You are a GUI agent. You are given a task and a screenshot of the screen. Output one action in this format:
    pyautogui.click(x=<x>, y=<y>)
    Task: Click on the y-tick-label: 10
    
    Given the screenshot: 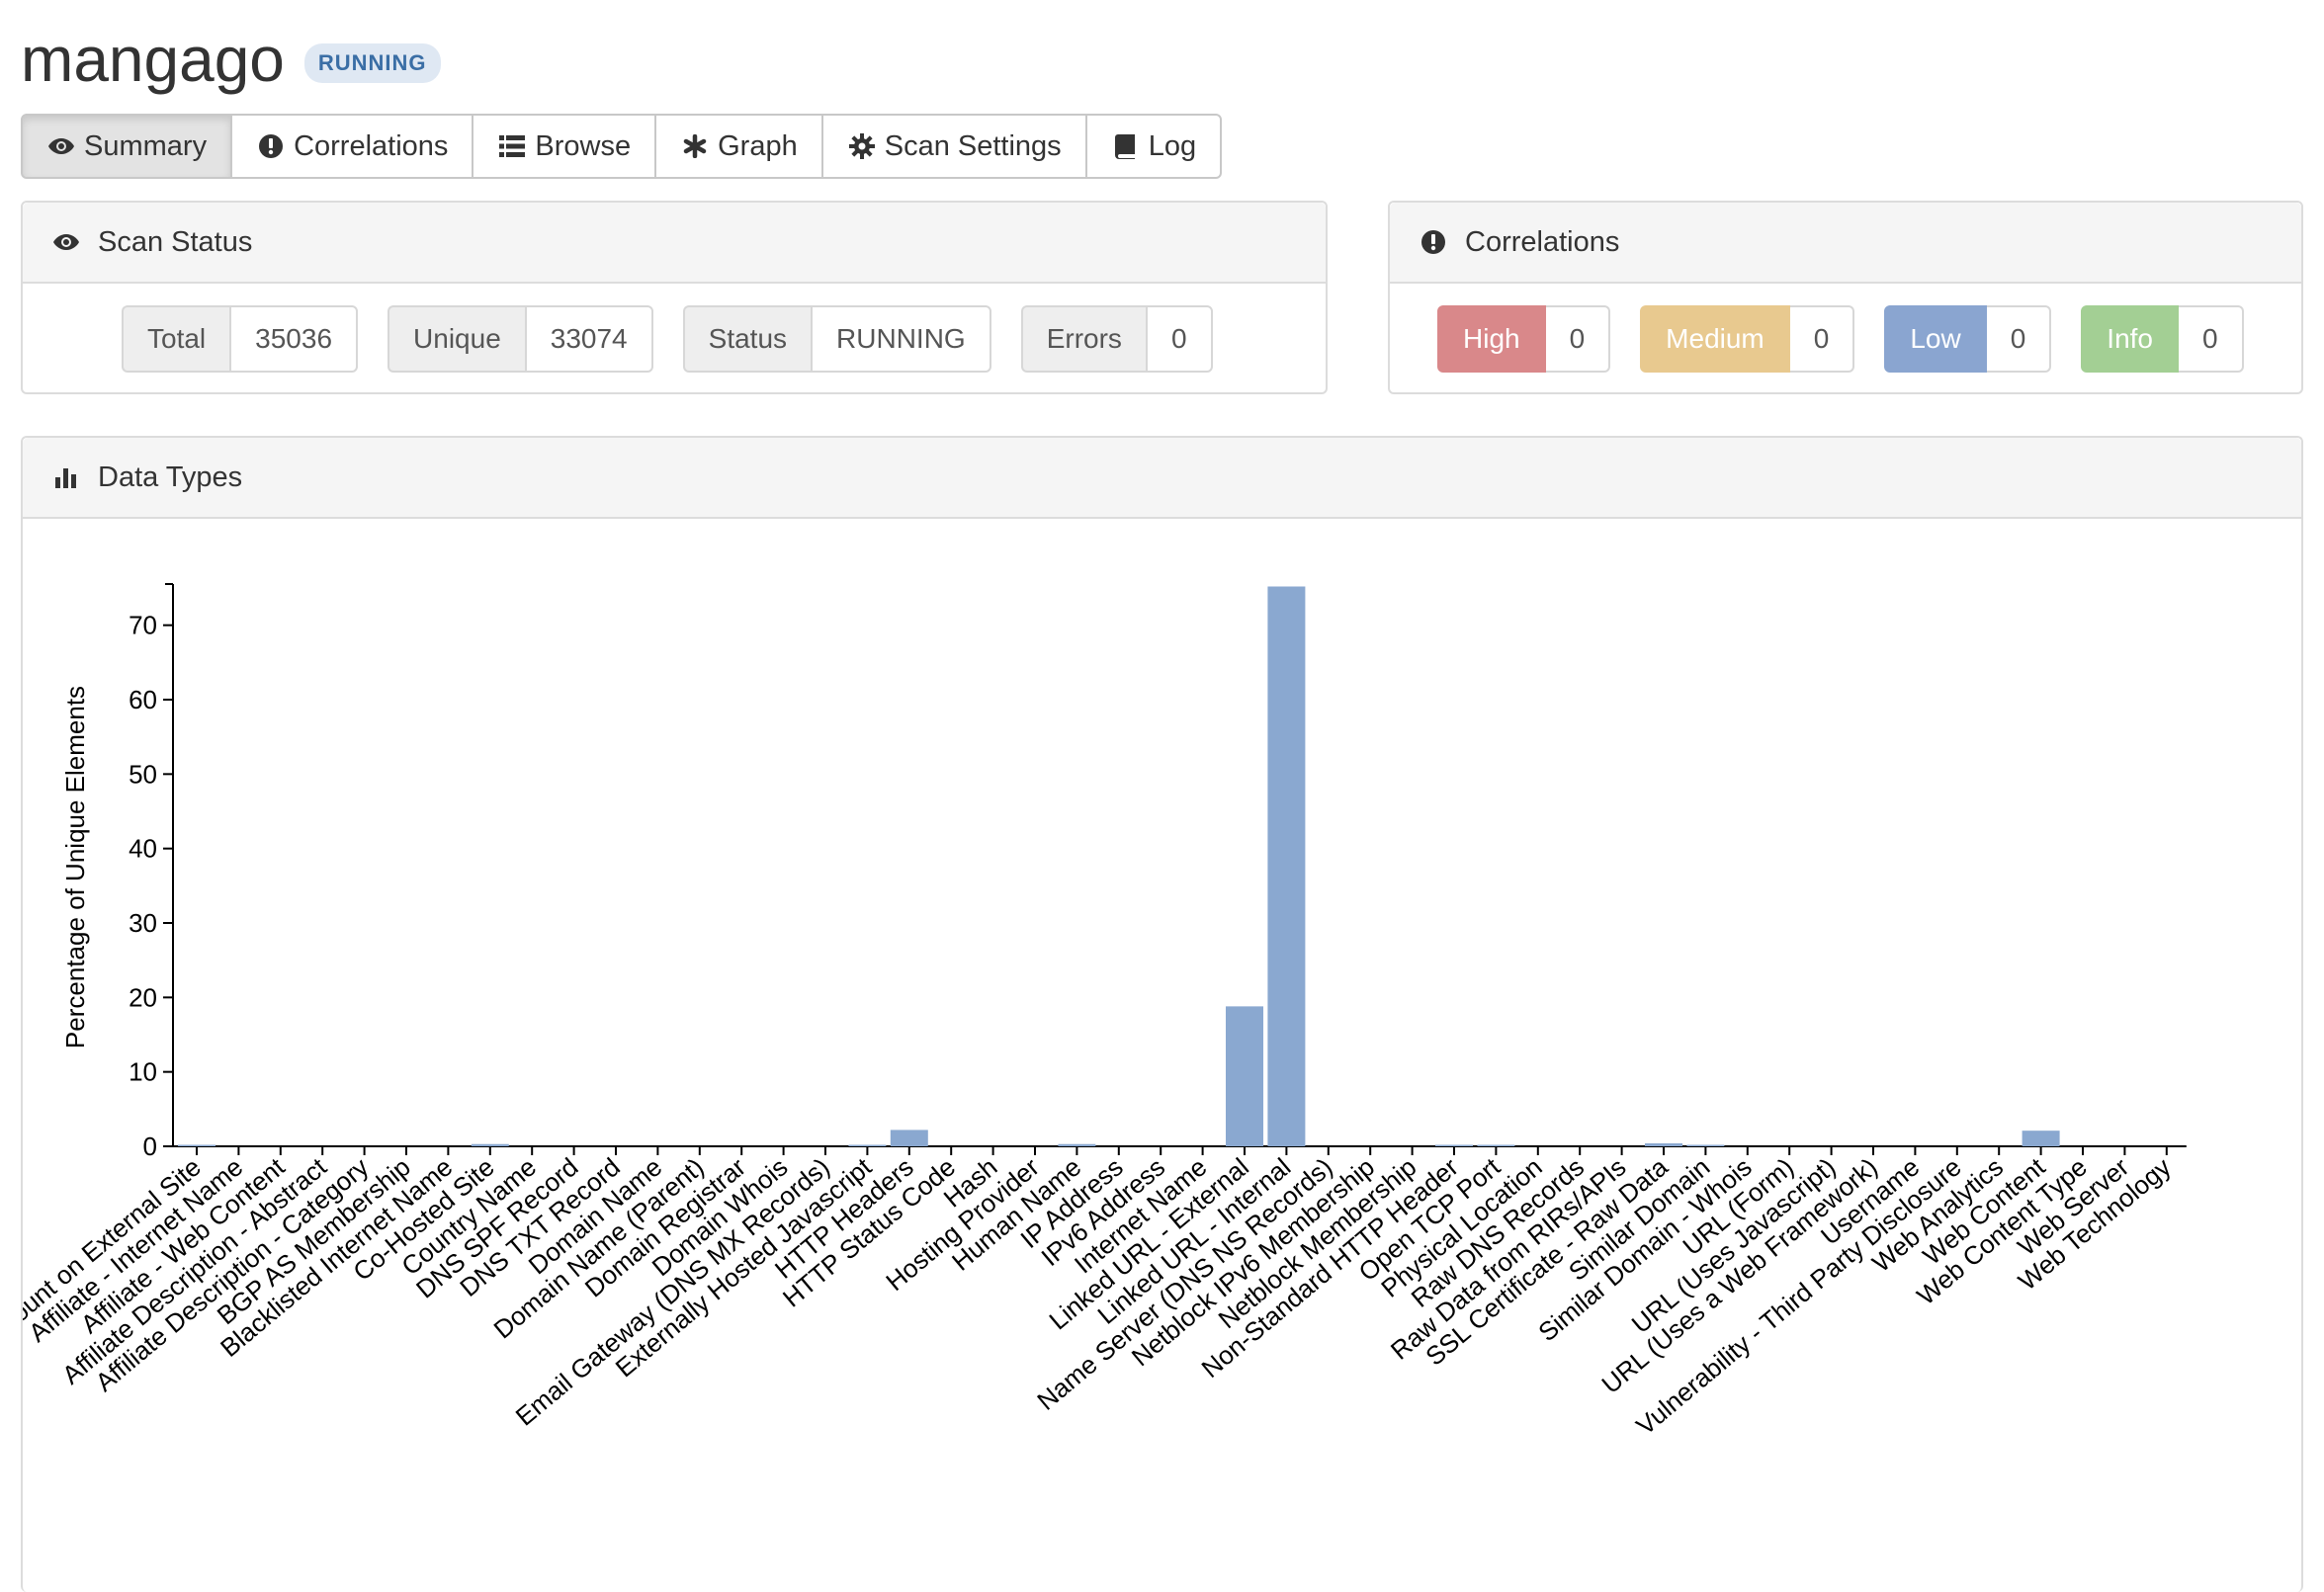 What is the action you would take?
    pyautogui.click(x=143, y=1072)
    